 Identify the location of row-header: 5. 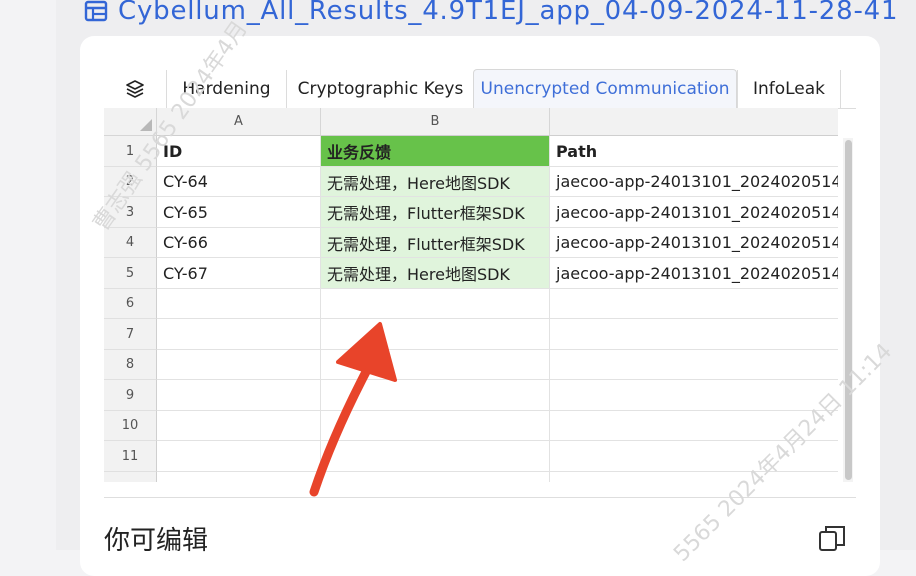
(130, 273).